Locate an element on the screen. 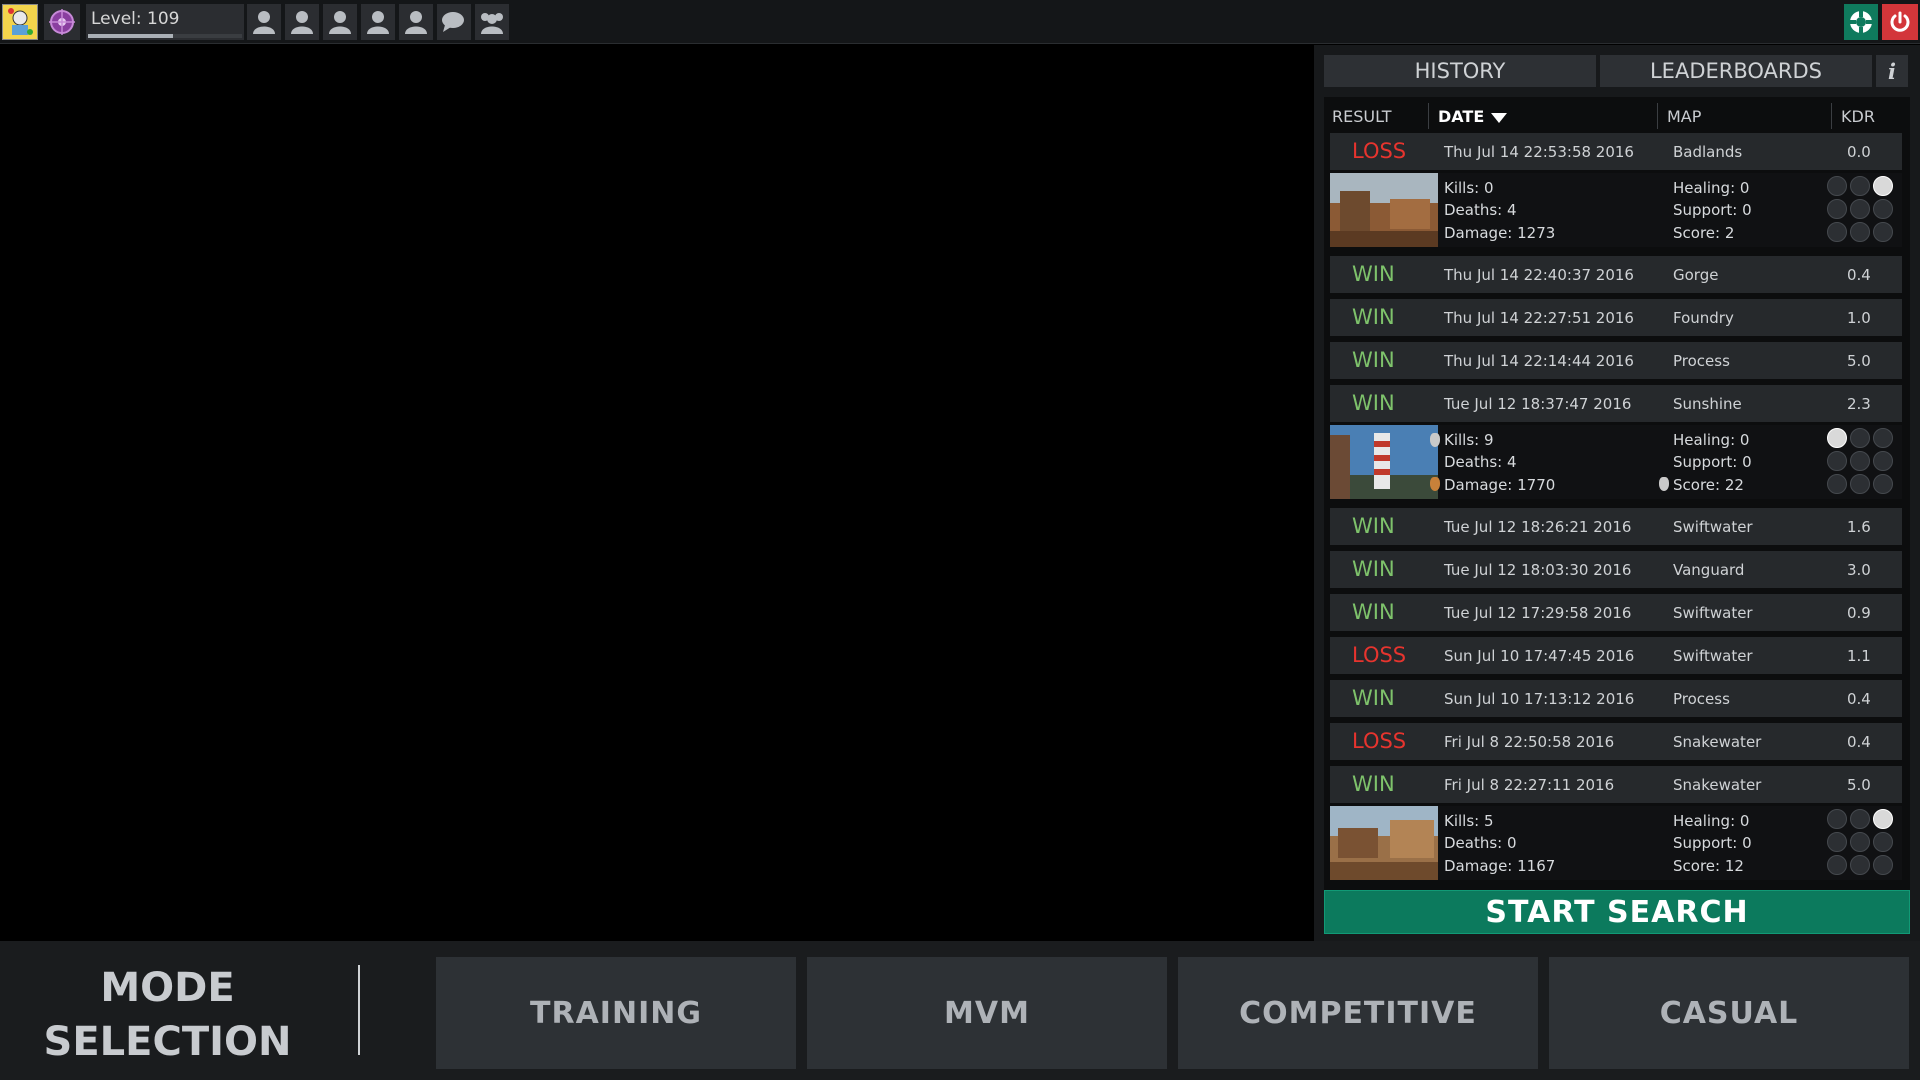  match-kdr: 5.0 is located at coordinates (1859, 361).